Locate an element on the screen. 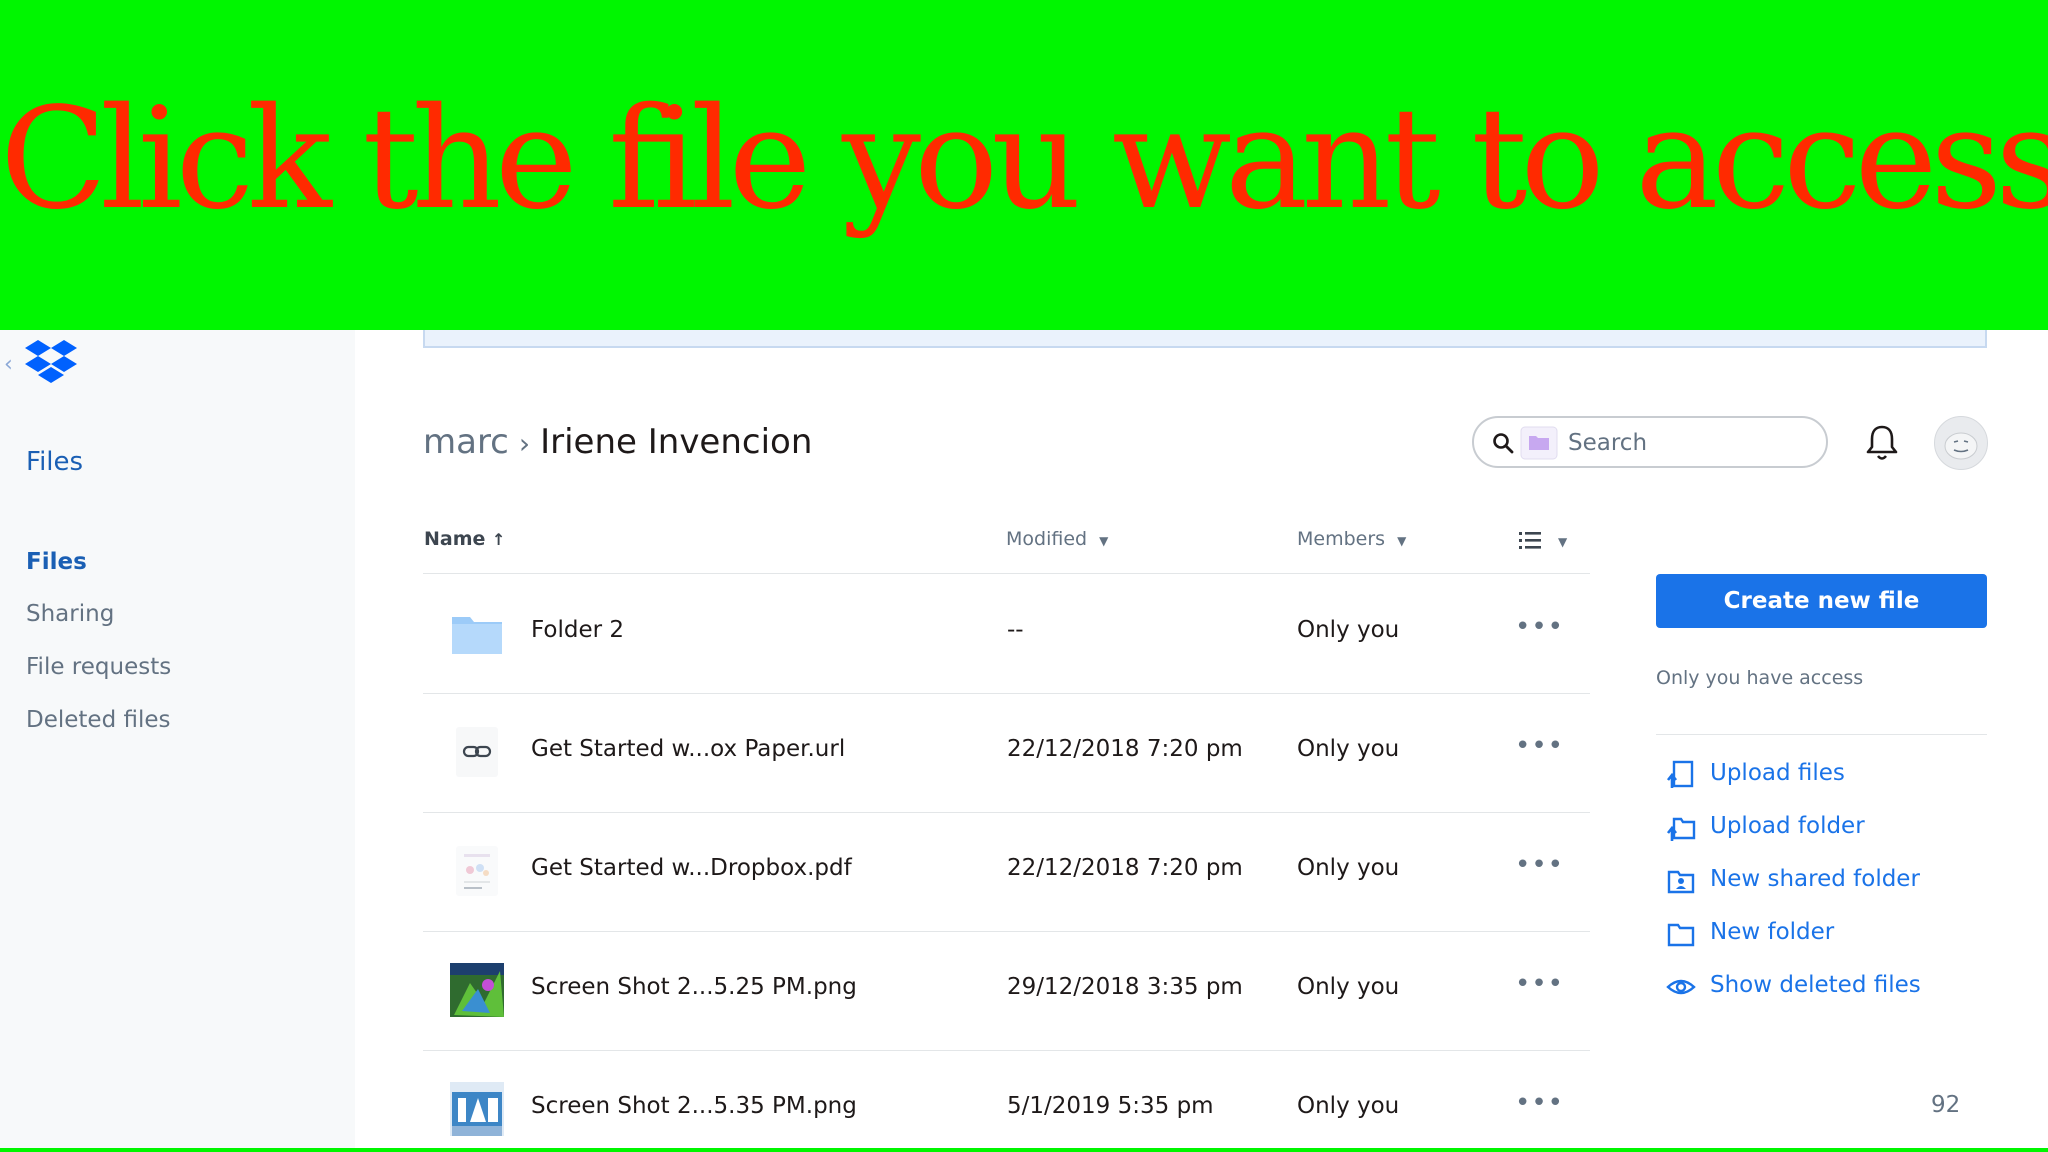 The width and height of the screenshot is (2048, 1152). notification-strip is located at coordinates (1205, 339).